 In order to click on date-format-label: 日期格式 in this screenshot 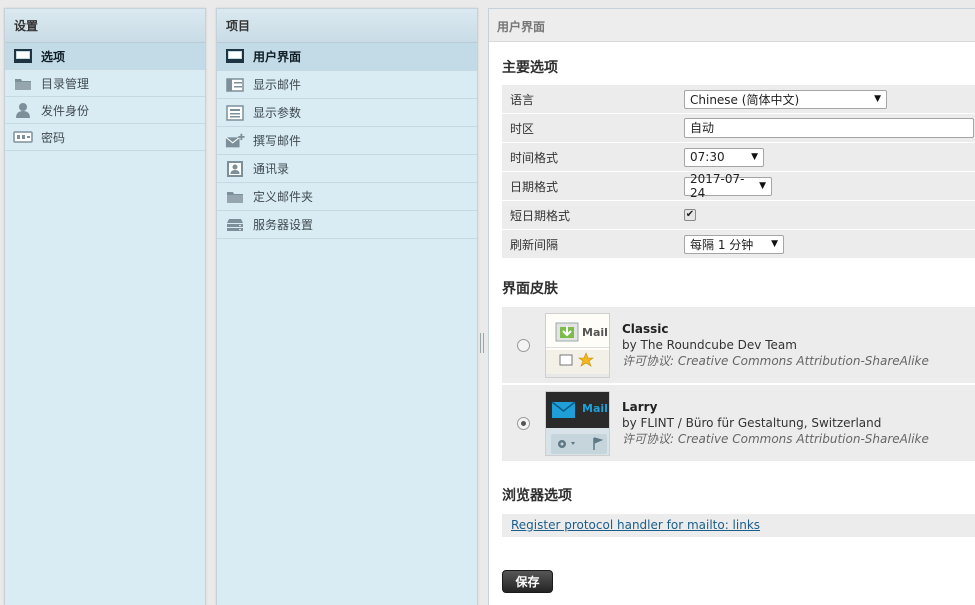, I will do `click(534, 186)`.